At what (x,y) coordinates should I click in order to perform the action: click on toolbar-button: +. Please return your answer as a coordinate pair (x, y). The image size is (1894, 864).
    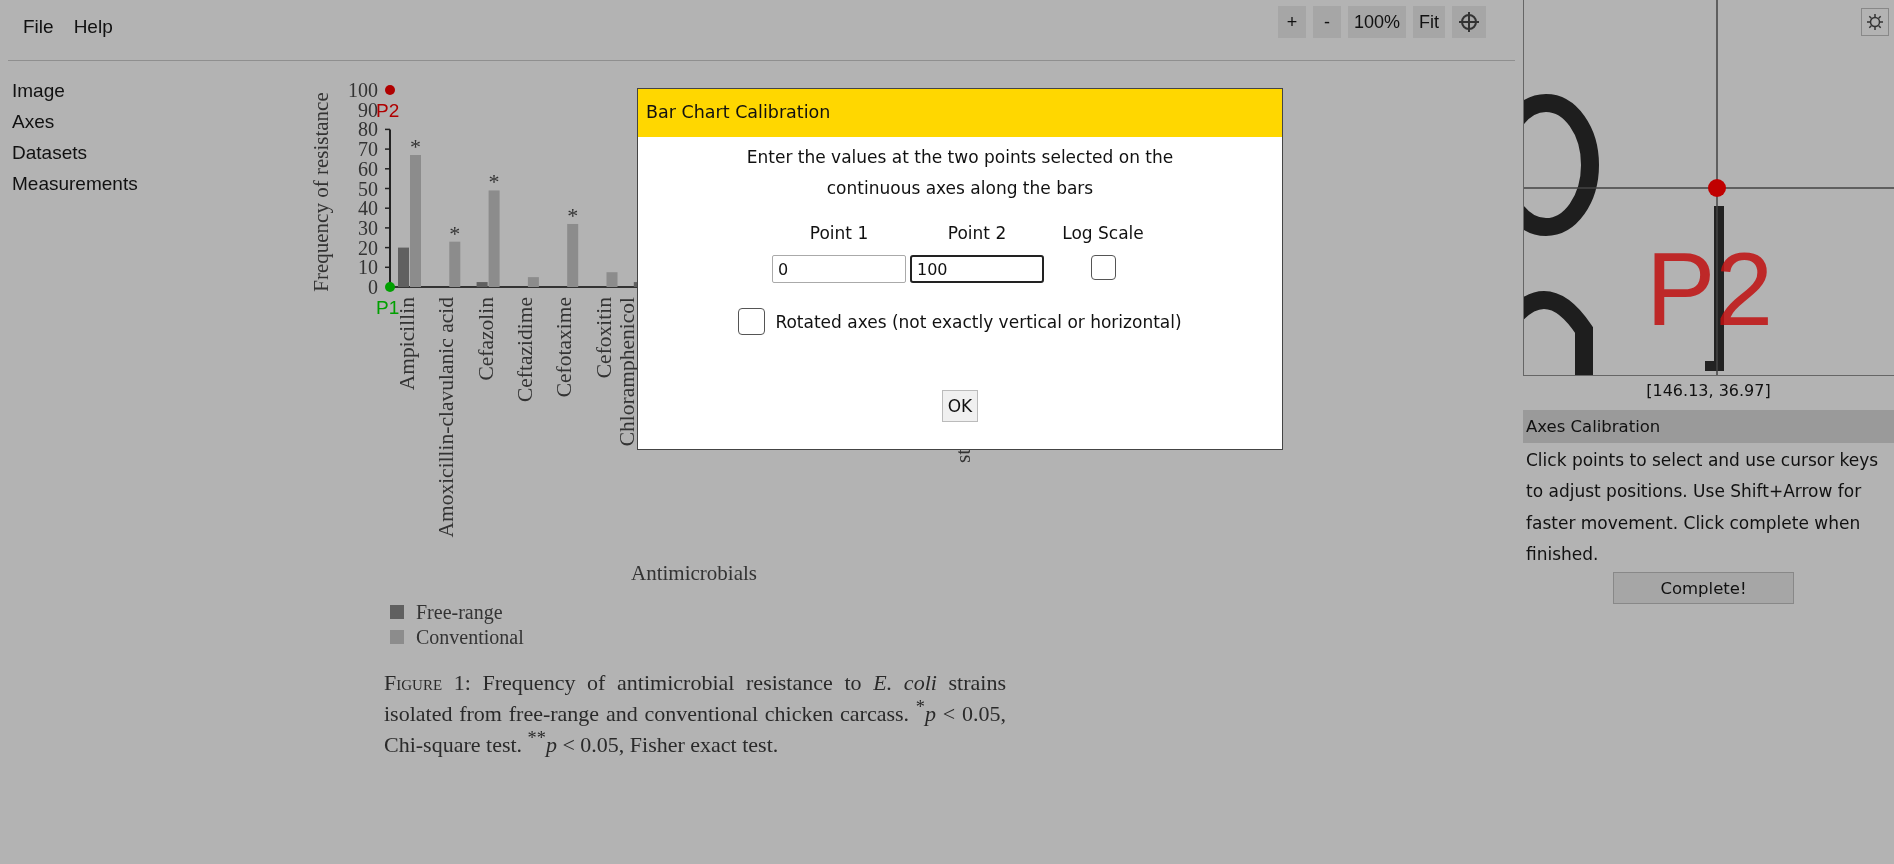
    Looking at the image, I should click on (1291, 22).